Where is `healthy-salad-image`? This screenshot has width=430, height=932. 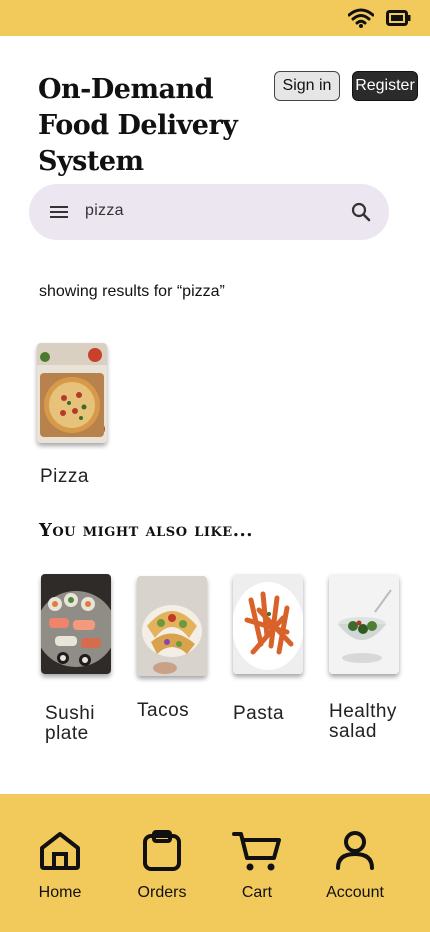
healthy-salad-image is located at coordinates (364, 624).